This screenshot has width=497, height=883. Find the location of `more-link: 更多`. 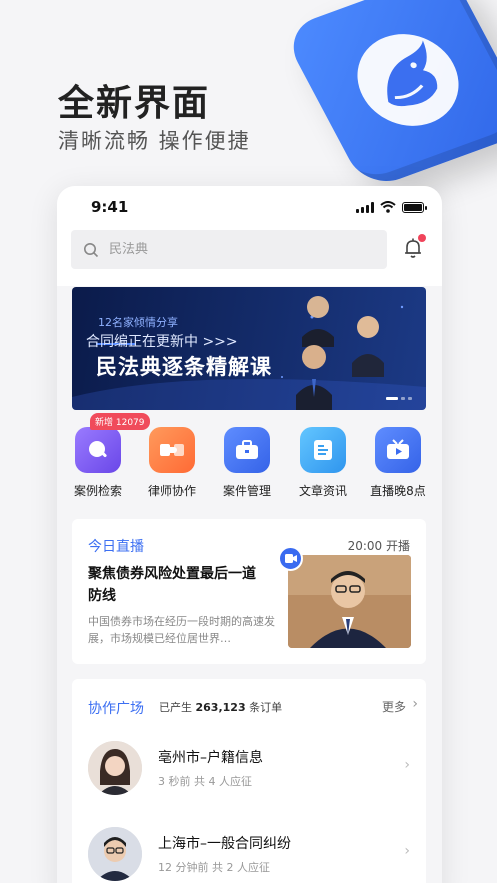

more-link: 更多 is located at coordinates (394, 706).